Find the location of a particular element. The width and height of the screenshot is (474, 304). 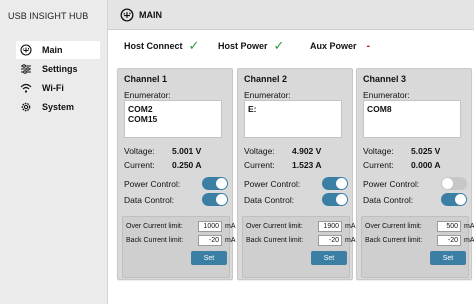

enumerator-box: COM2 COM15 is located at coordinates (173, 119).